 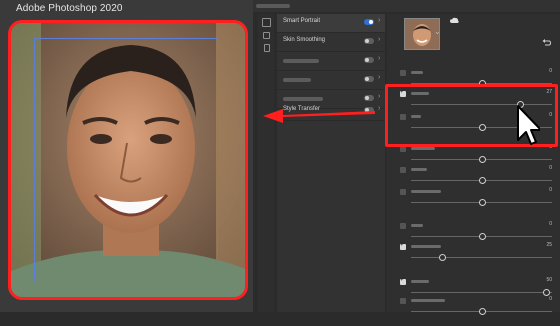 I want to click on panel-header, so click(x=406, y=6).